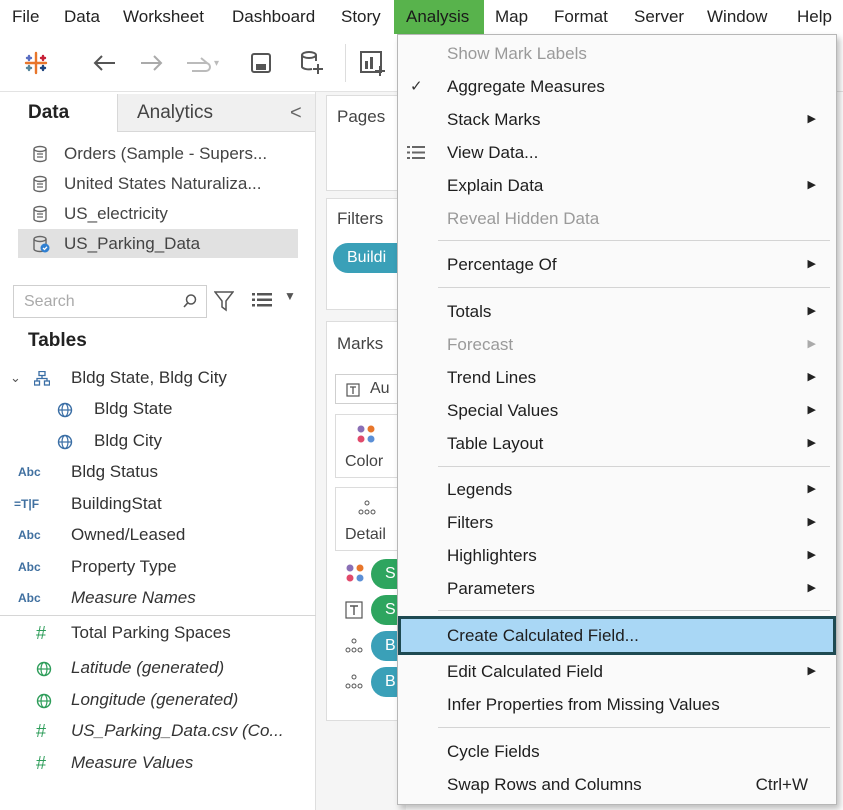 The height and width of the screenshot is (810, 843). Describe the element at coordinates (494, 119) in the screenshot. I see `menu-item-label: Stack Marks` at that location.